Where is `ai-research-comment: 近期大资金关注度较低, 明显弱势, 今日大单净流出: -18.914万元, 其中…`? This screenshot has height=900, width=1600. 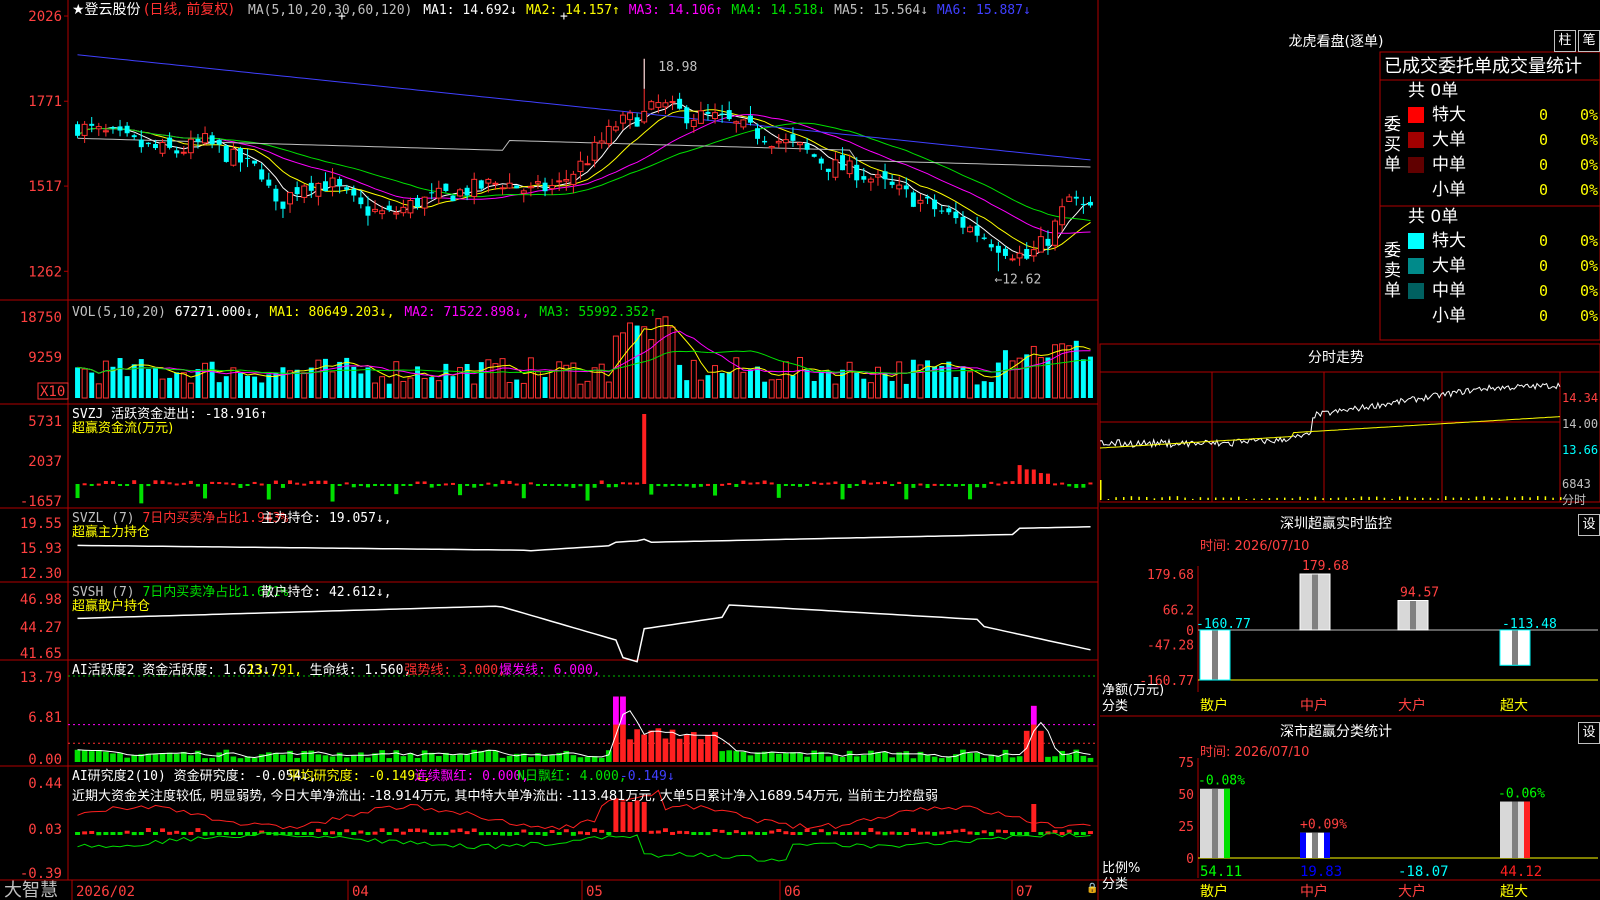
ai-research-comment: 近期大资金关注度较低, 明显弱势, 今日大单净流出: -18.914万元, 其中… is located at coordinates (505, 796).